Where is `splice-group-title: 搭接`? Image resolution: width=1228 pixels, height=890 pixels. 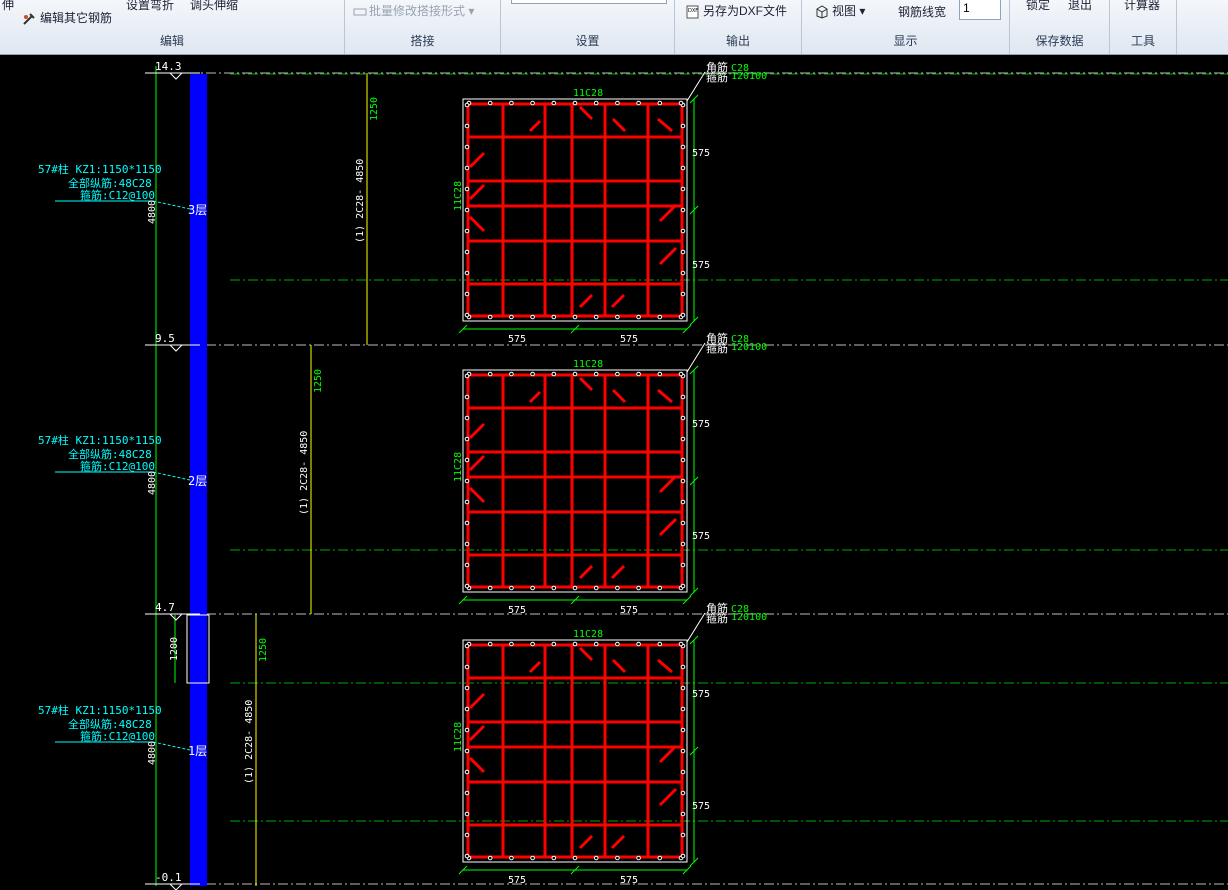
splice-group-title: 搭接 is located at coordinates (422, 41).